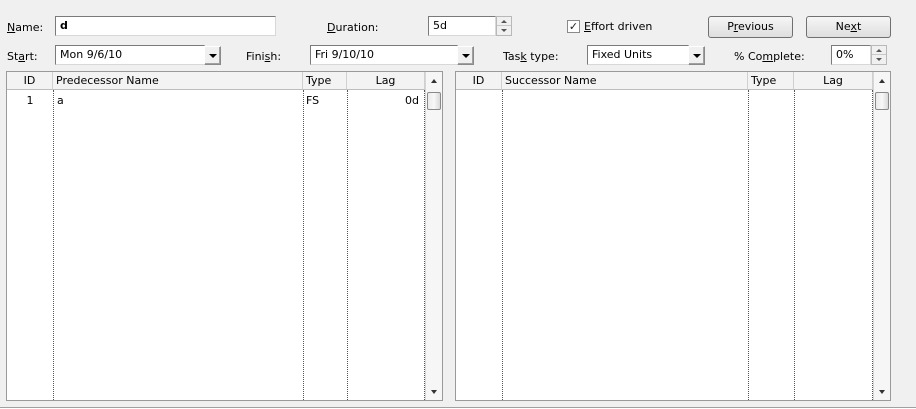 This screenshot has height=409, width=916. Describe the element at coordinates (212, 55) in the screenshot. I see `start-dropdown-icon` at that location.